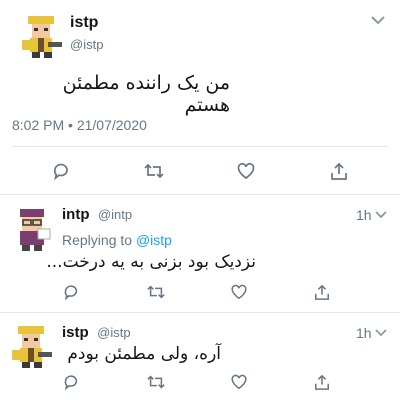 Image resolution: width=400 pixels, height=400 pixels. I want to click on tweet-text: آره، ولی مطمئن بودم, so click(144, 354).